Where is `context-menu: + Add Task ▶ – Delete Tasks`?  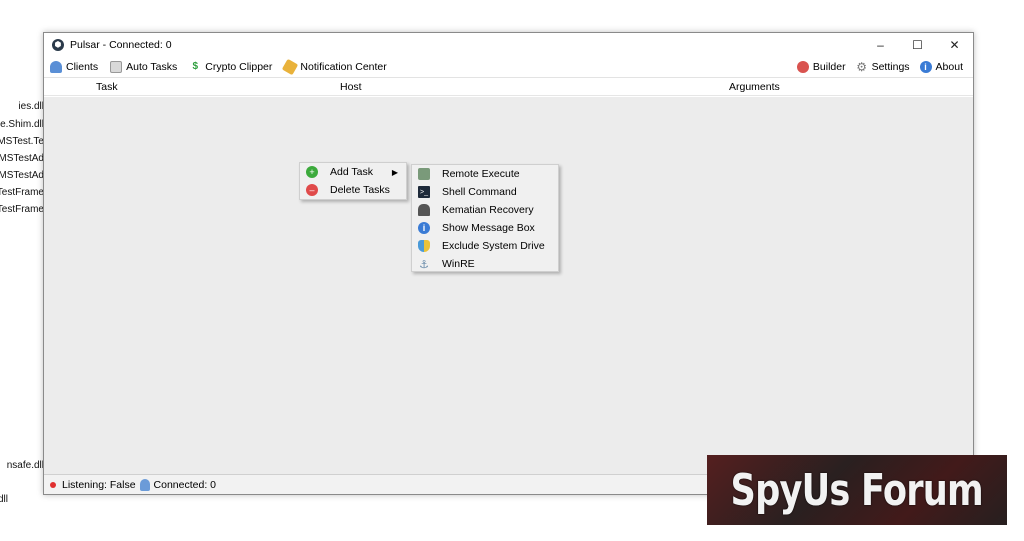
context-menu: + Add Task ▶ – Delete Tasks is located at coordinates (353, 181).